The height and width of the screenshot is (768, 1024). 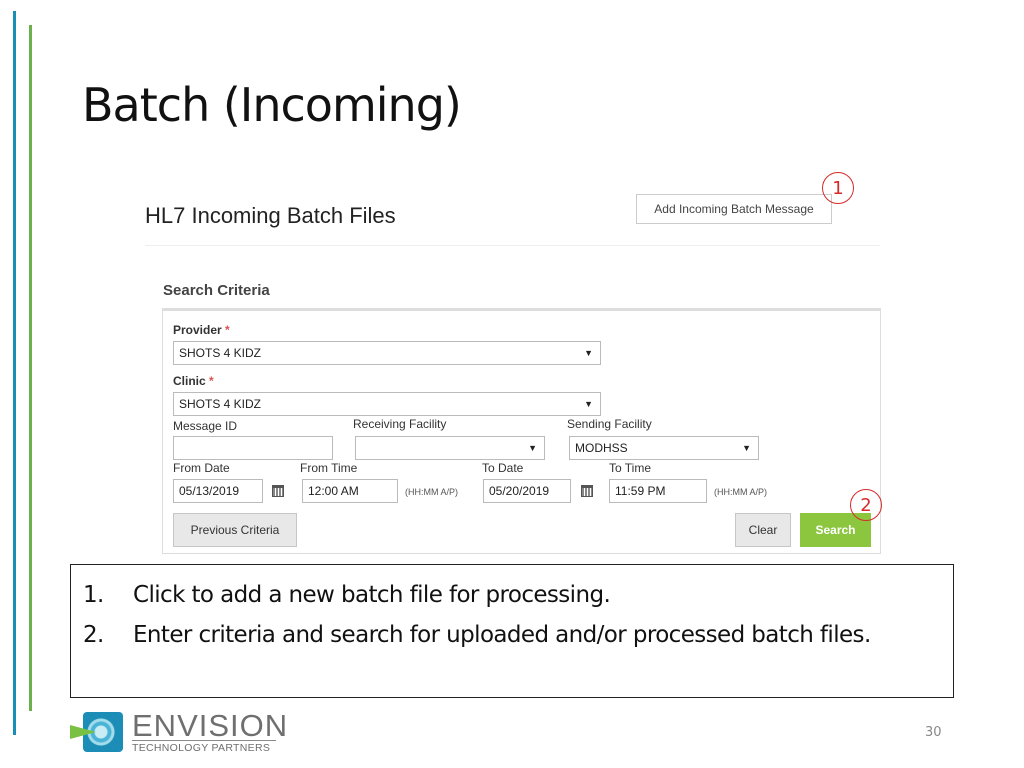 What do you see at coordinates (220, 404) in the screenshot?
I see `clinic-select-value: SHOTS 4 KIDZ` at bounding box center [220, 404].